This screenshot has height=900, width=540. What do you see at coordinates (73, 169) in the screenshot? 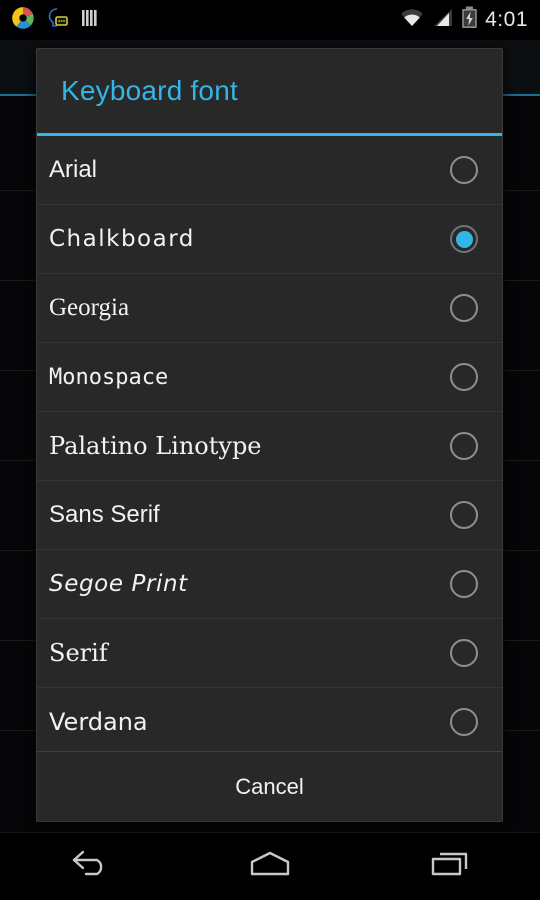
I see `font-option-label: Arial` at bounding box center [73, 169].